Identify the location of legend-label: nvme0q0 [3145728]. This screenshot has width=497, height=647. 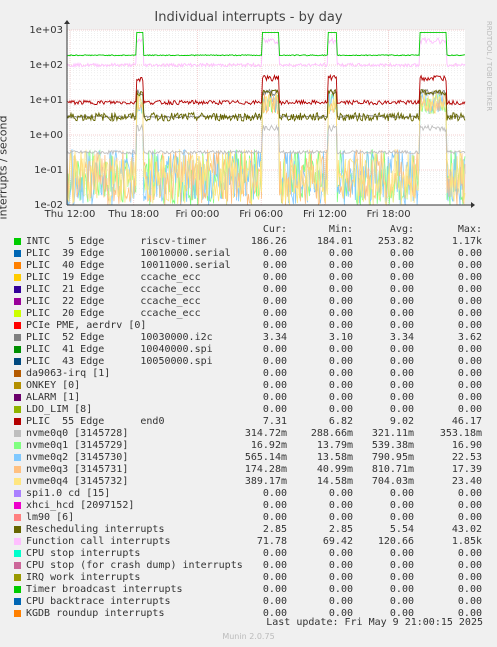
(77, 433).